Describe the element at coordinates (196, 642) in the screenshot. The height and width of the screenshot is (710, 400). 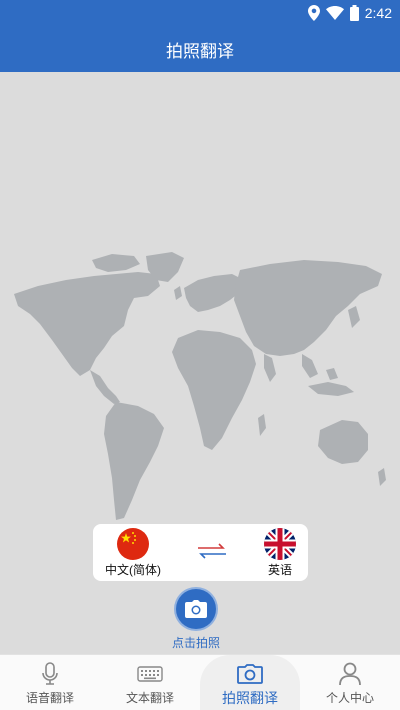
I see `capture-label: 点击拍照` at that location.